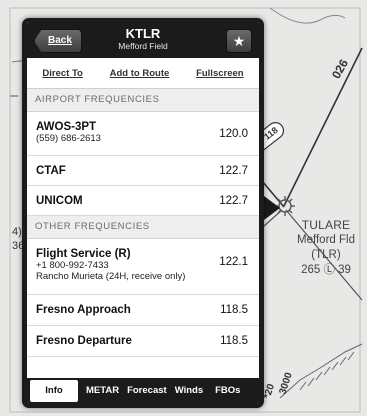 The image size is (367, 416). I want to click on back-button-label: Back, so click(60, 40).